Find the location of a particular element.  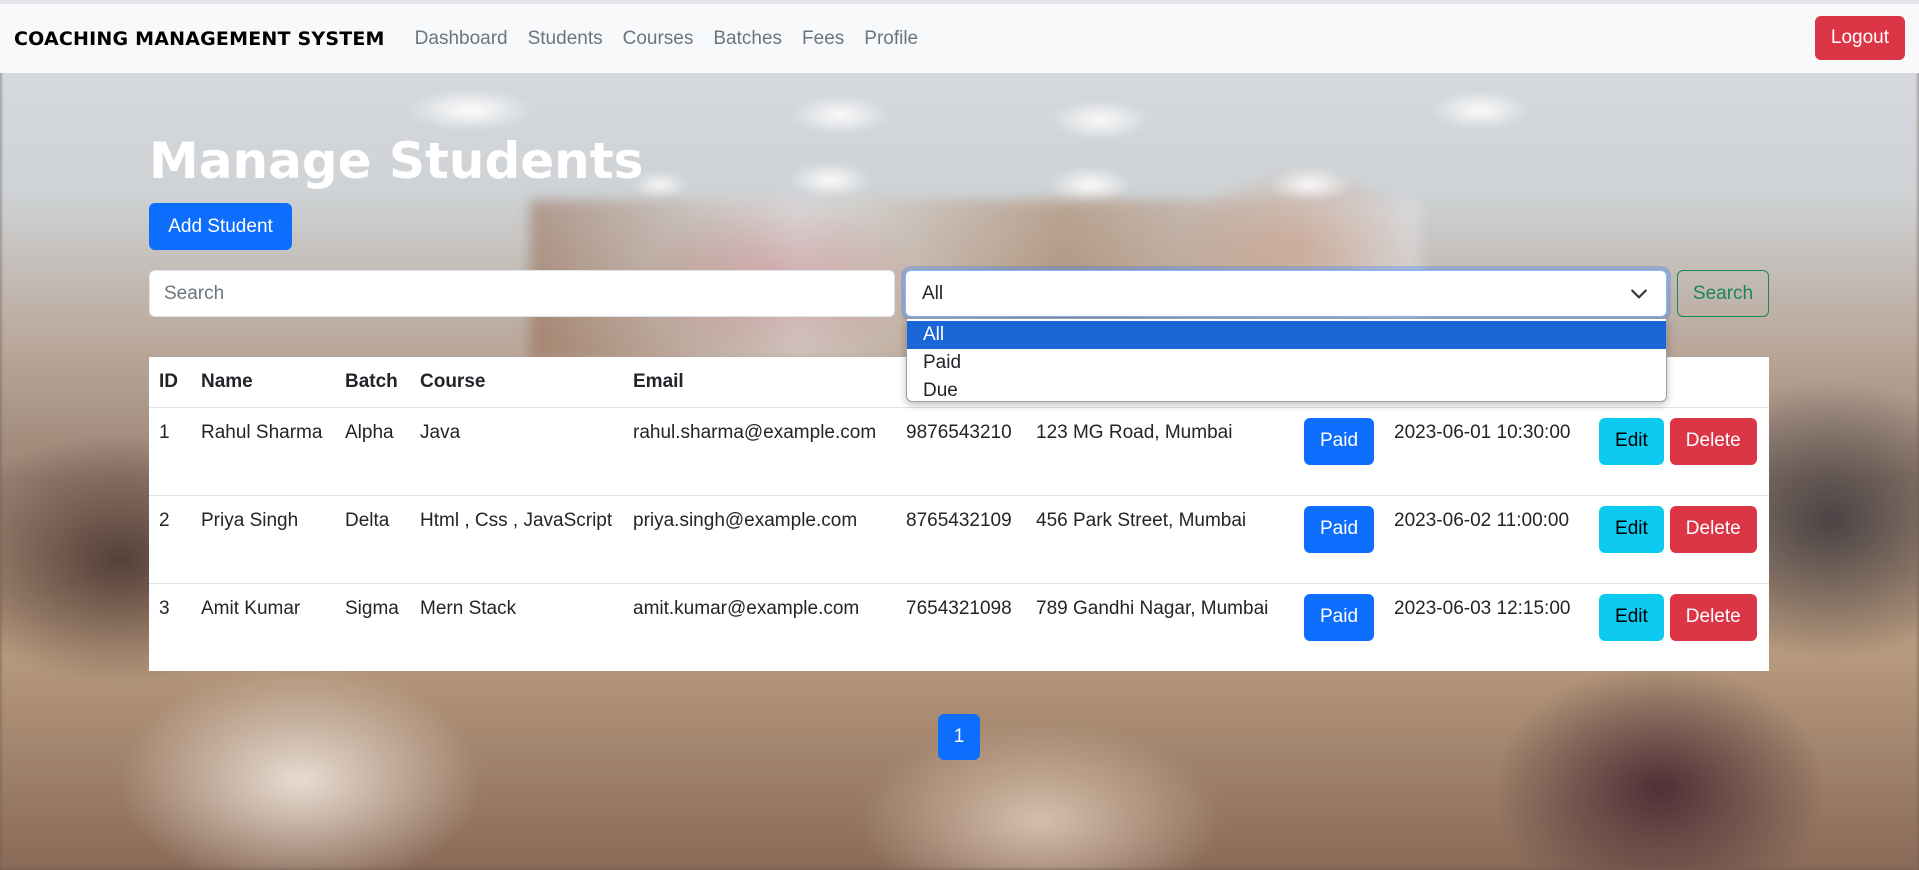

nav-link-students: Students is located at coordinates (565, 39).